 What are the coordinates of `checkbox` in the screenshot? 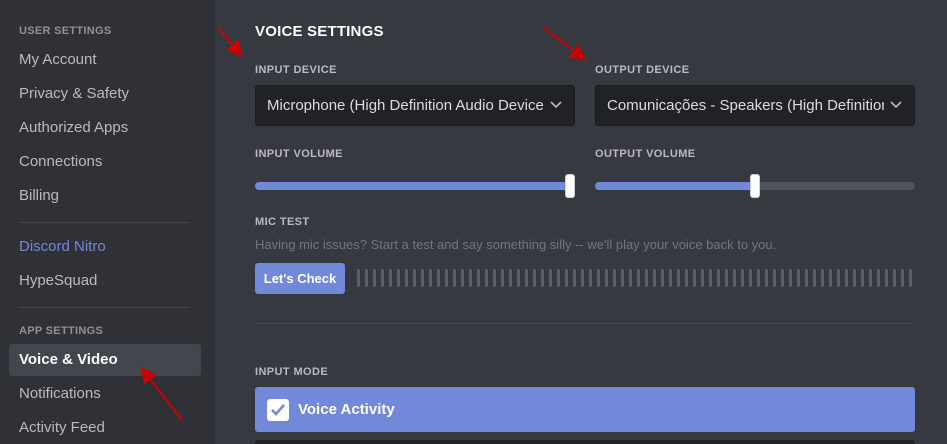 It's located at (278, 410).